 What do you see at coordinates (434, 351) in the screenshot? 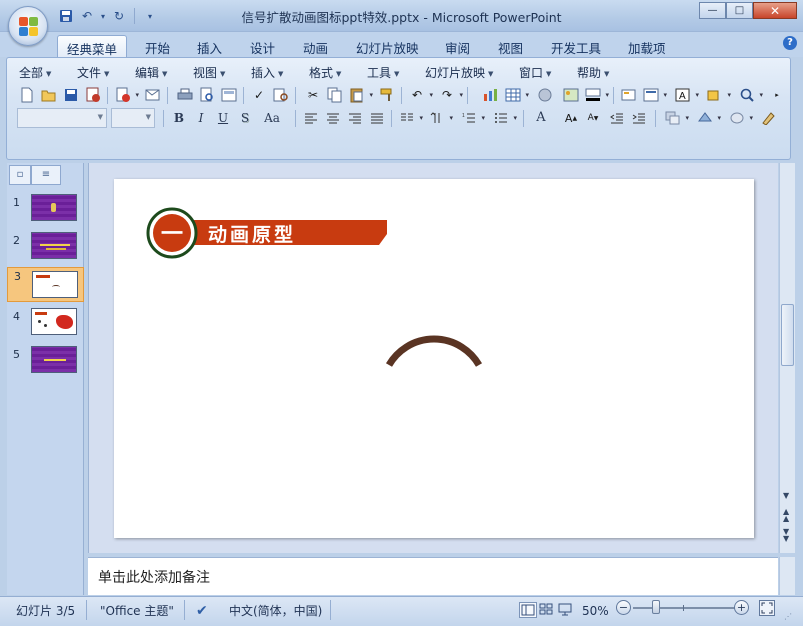
I see `signal-arc-shape` at bounding box center [434, 351].